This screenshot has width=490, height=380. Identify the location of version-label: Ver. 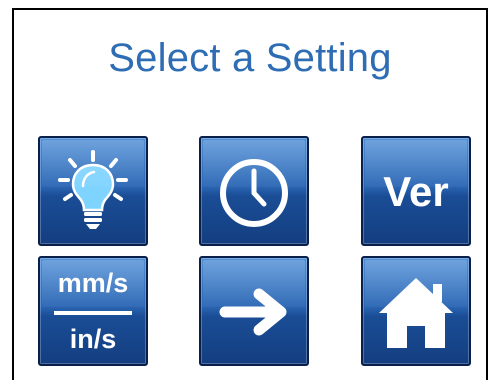
(416, 191).